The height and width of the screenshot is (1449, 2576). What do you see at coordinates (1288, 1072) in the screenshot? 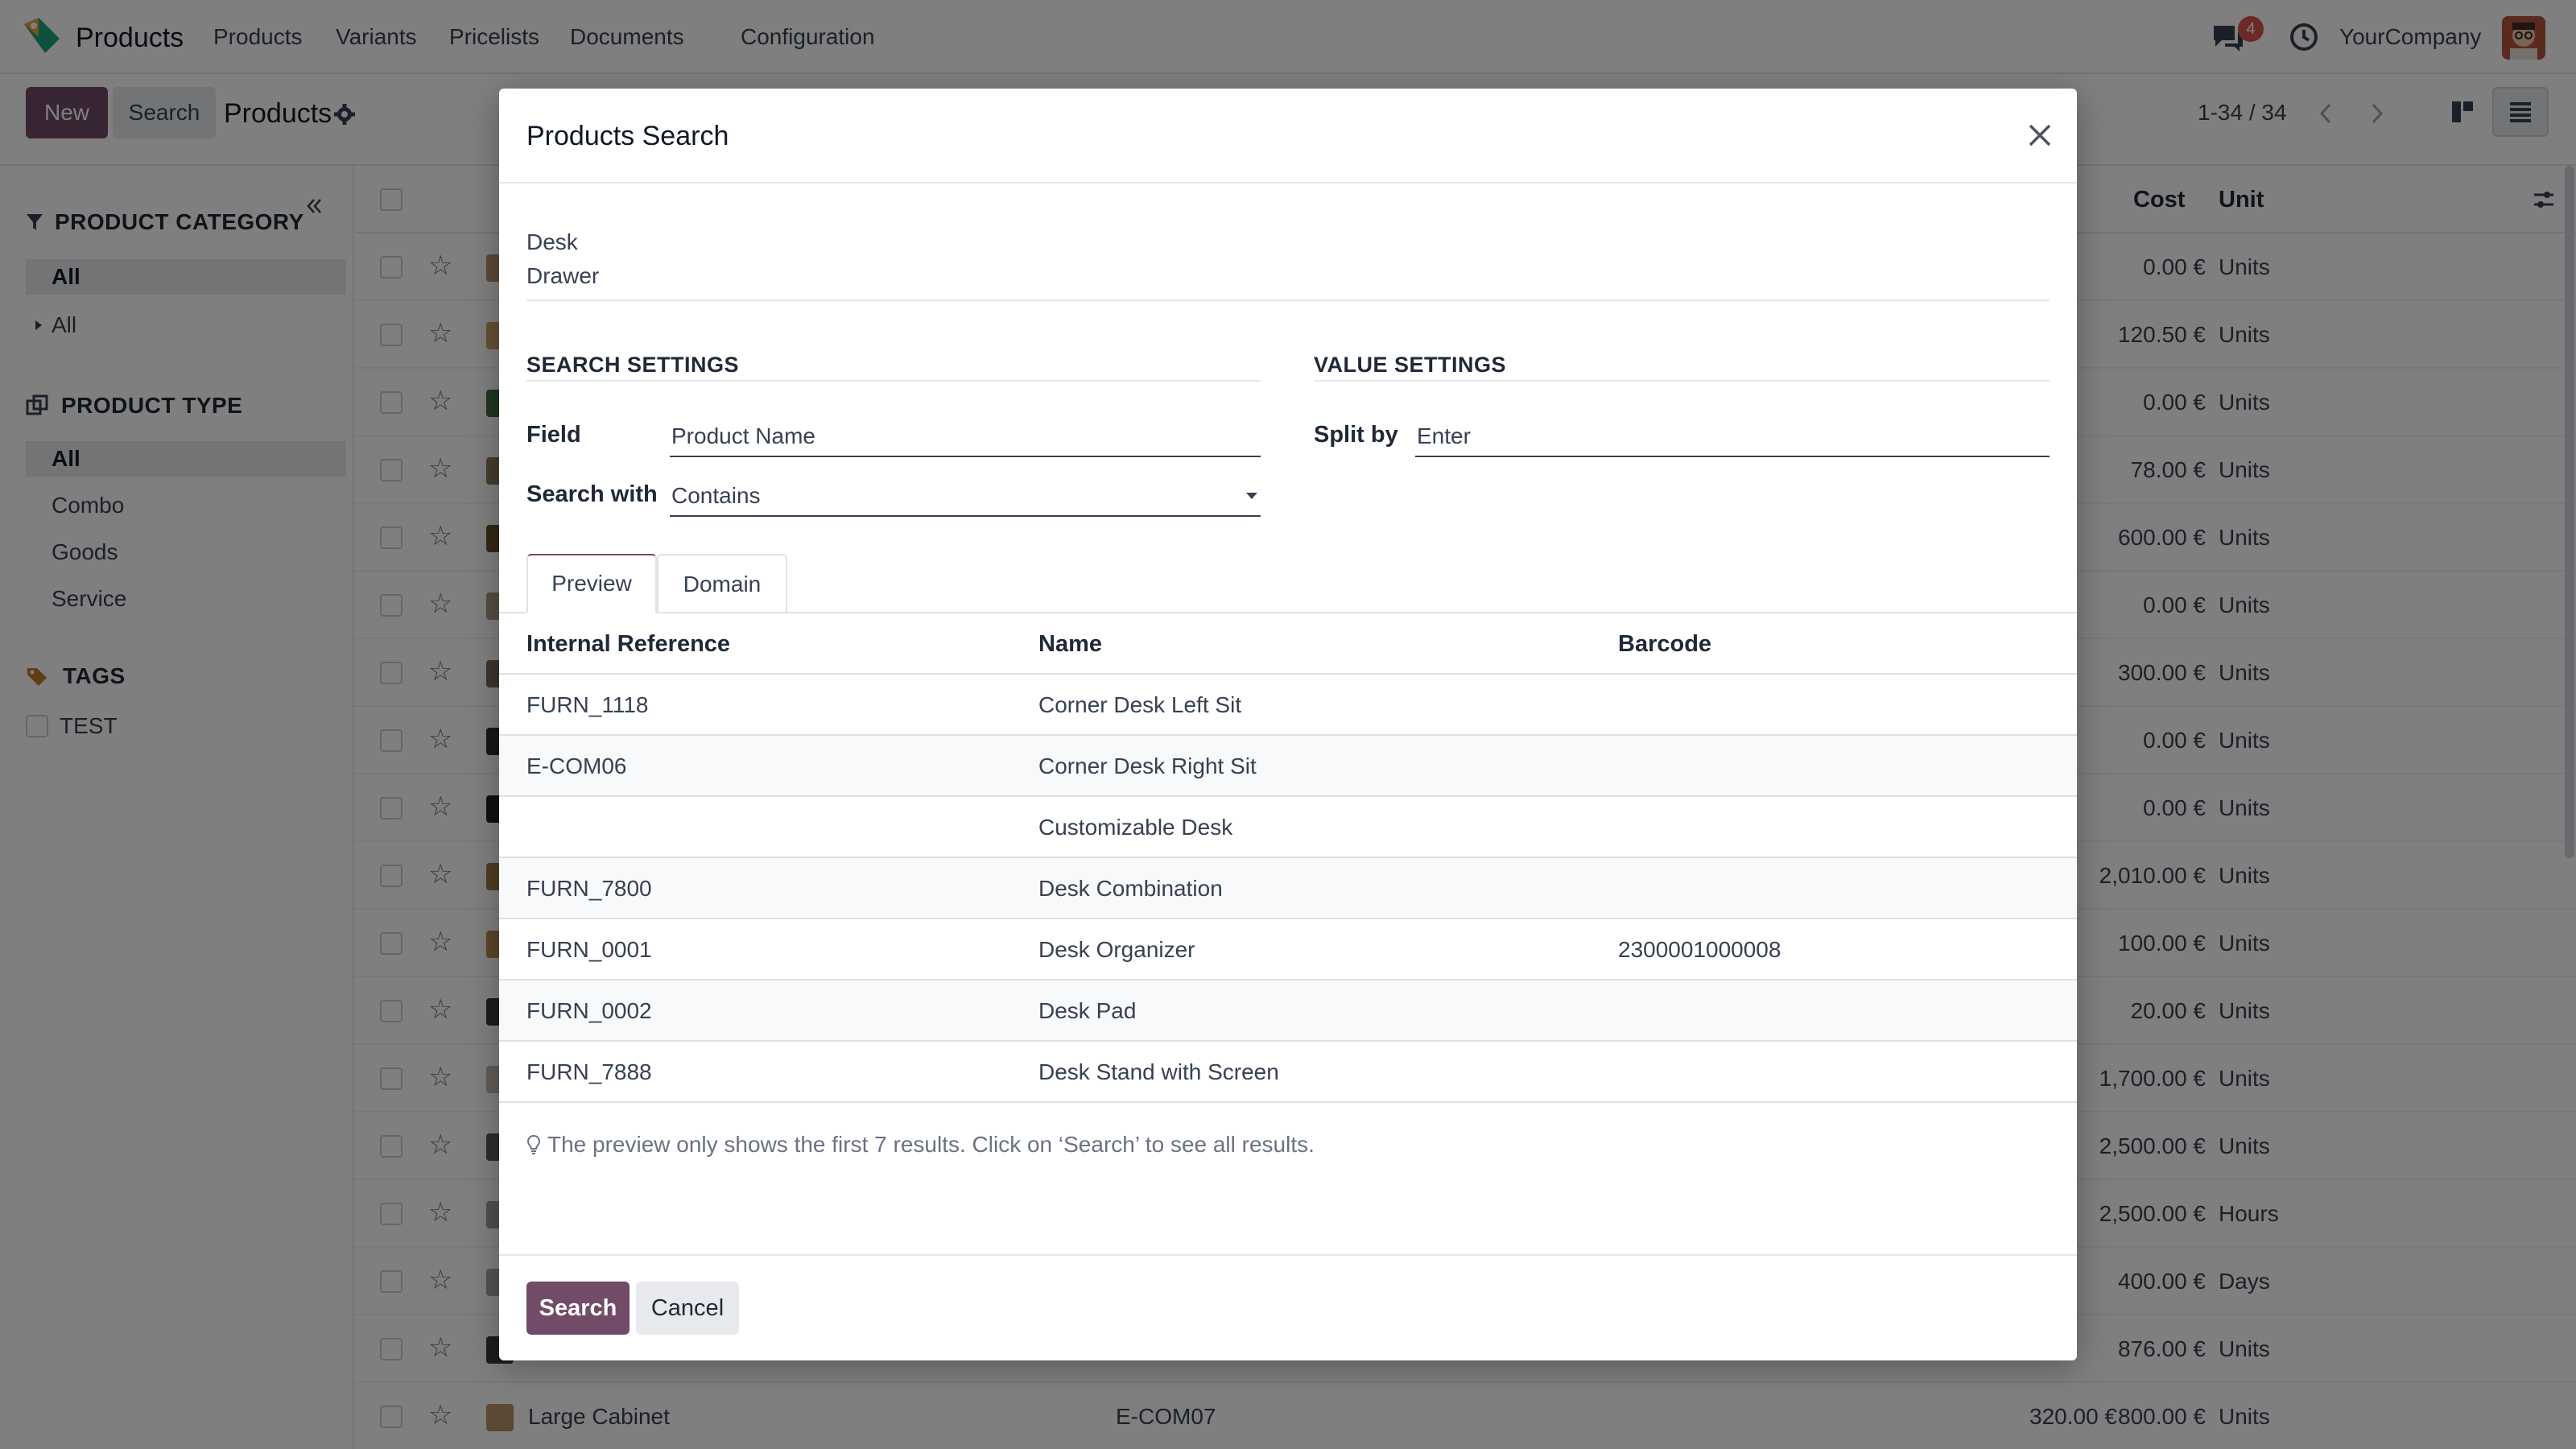
I see `preview-row: FURN_7888 Desk Stand with Screen` at bounding box center [1288, 1072].